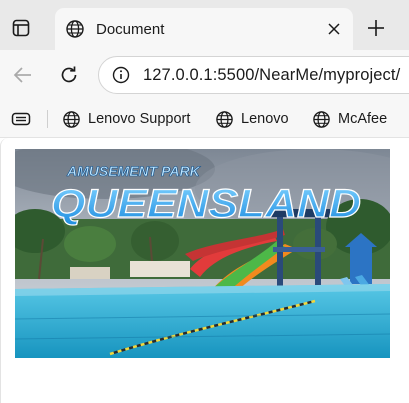 Image resolution: width=409 pixels, height=403 pixels. I want to click on back-arrow-icon, so click(22, 75).